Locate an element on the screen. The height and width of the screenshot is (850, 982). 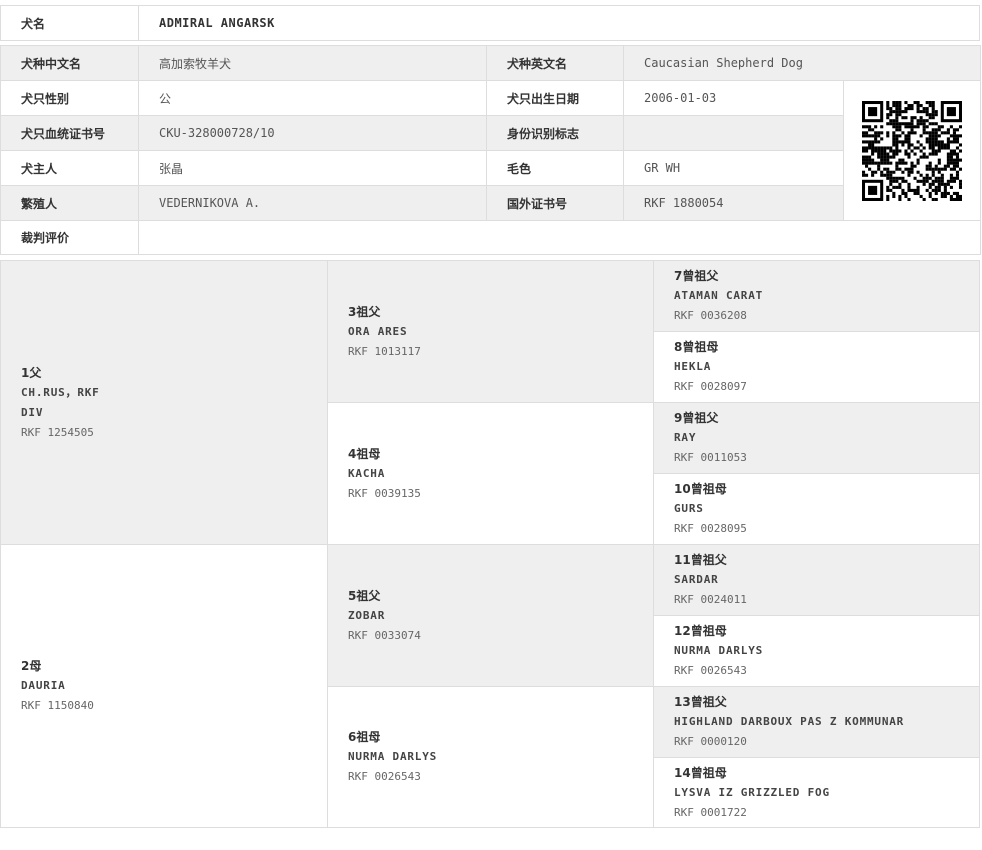
pedigree-sire: 1父 CH.RUS，RKF DIV RKF 1254505 is located at coordinates (164, 402).